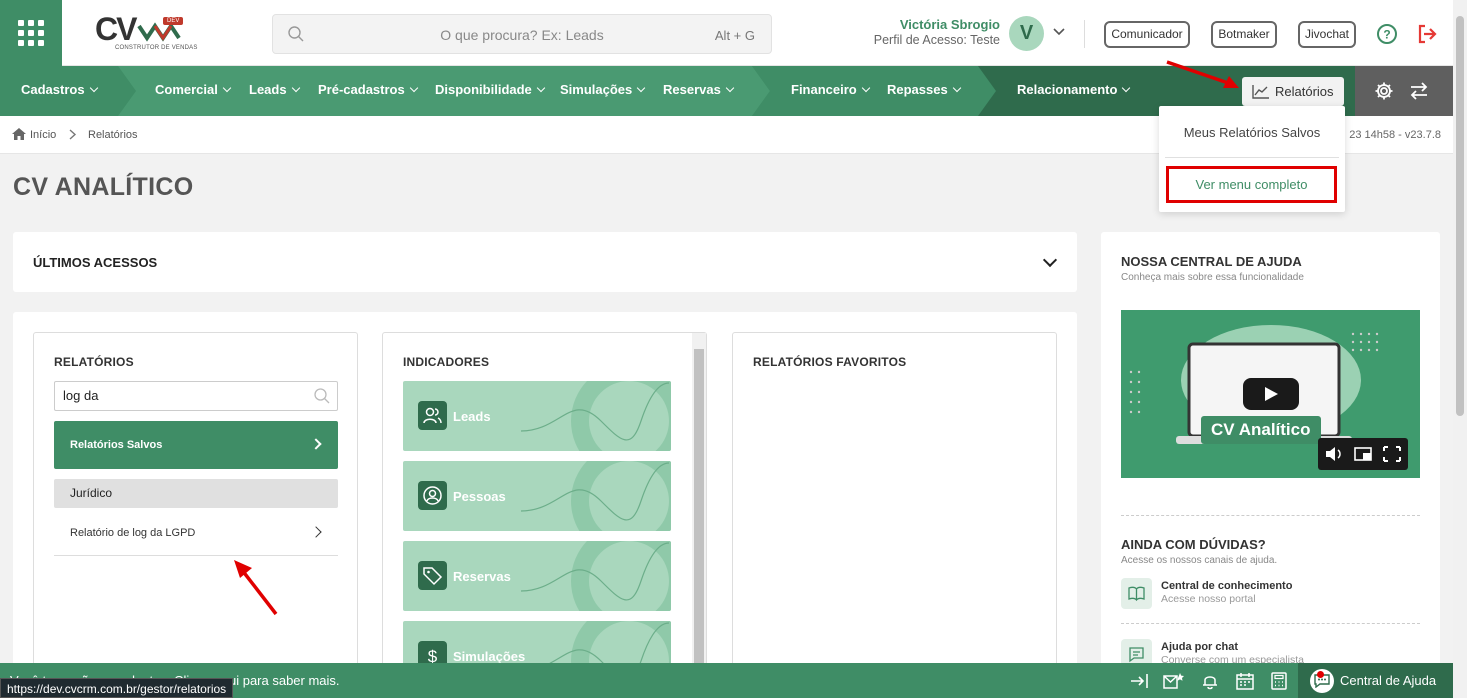 The width and height of the screenshot is (1467, 698). What do you see at coordinates (1251, 184) in the screenshot?
I see `menu-item-ver-menu-completo: Ver menu completo` at bounding box center [1251, 184].